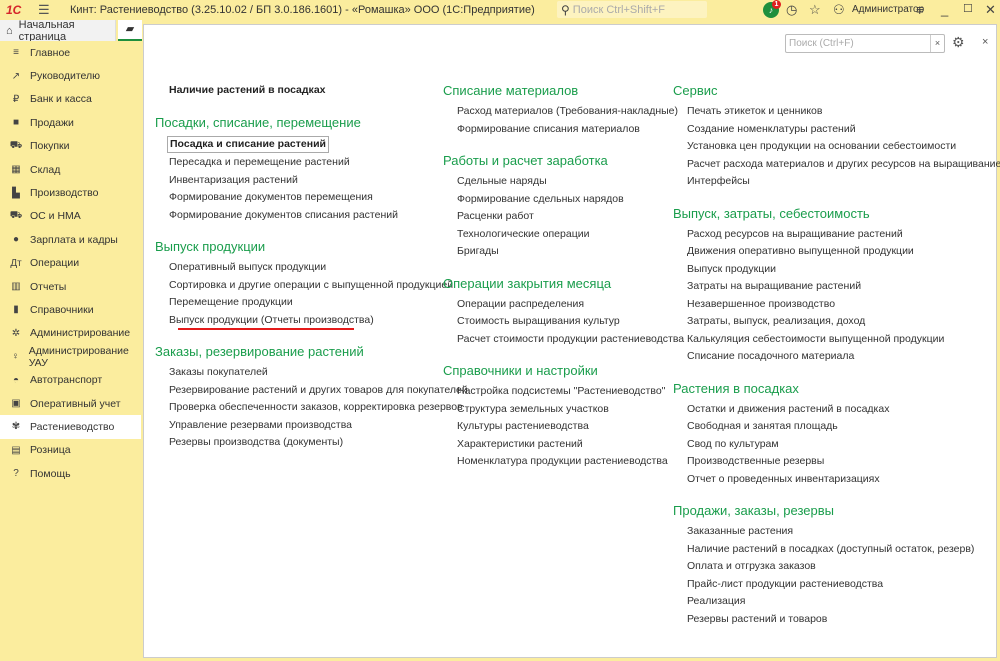 This screenshot has height=661, width=1000. What do you see at coordinates (70, 146) in the screenshot?
I see `sidebar-item: ⛟ Покупки` at bounding box center [70, 146].